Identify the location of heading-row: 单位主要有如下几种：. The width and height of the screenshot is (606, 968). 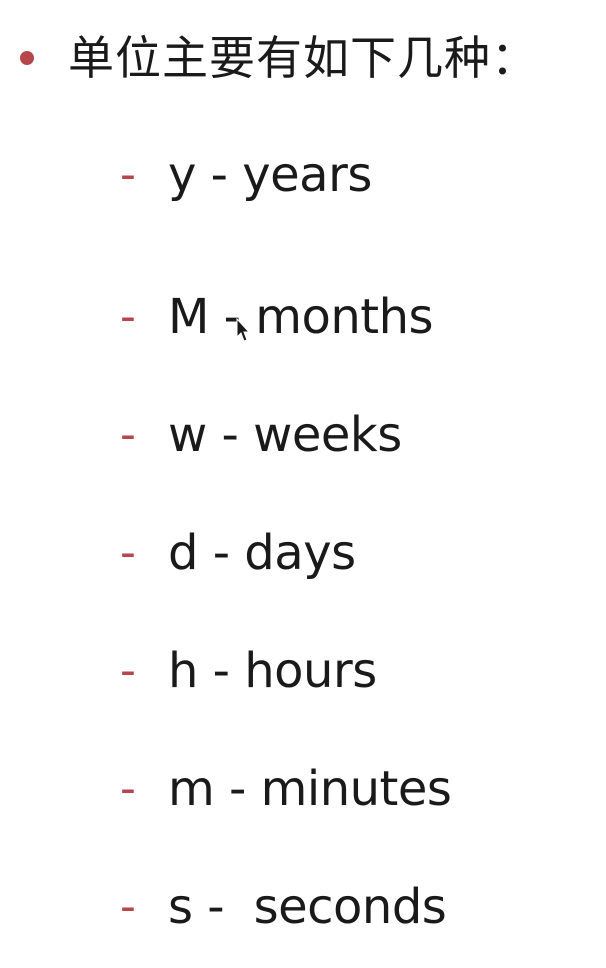
(279, 58).